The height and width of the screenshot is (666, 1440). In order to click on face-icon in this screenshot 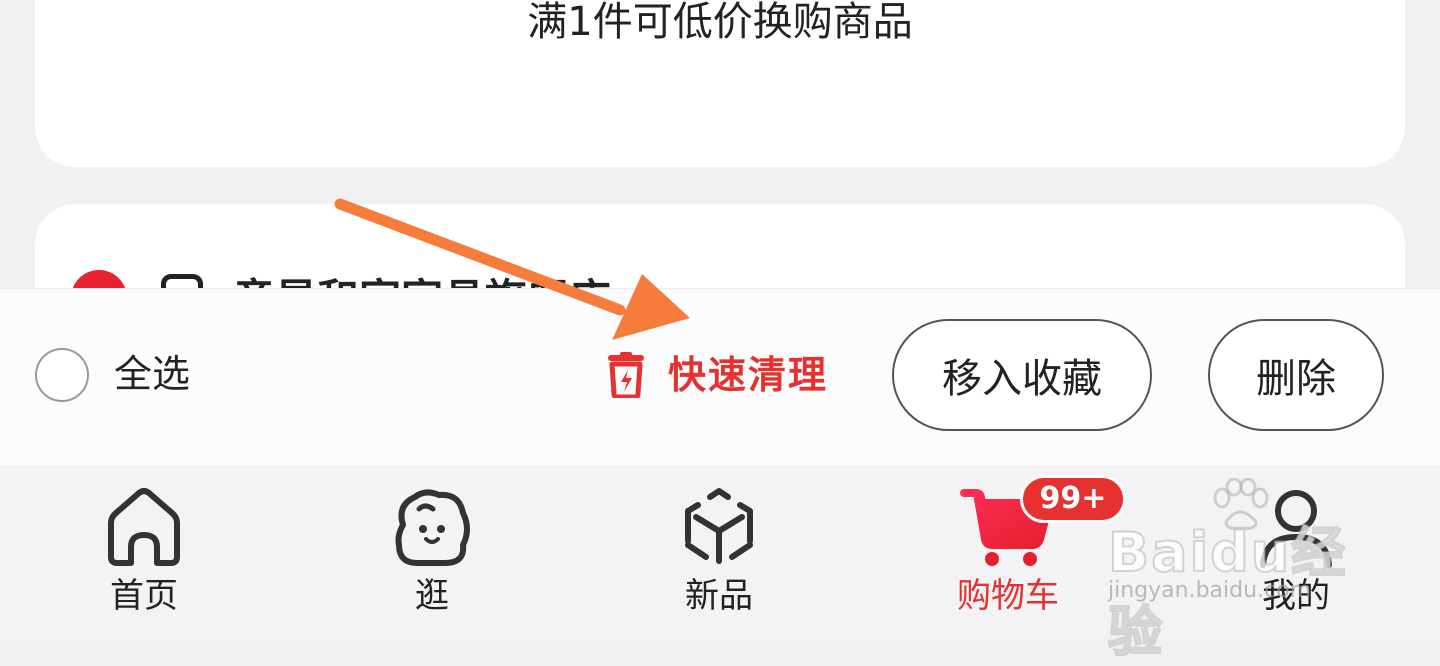, I will do `click(432, 527)`.